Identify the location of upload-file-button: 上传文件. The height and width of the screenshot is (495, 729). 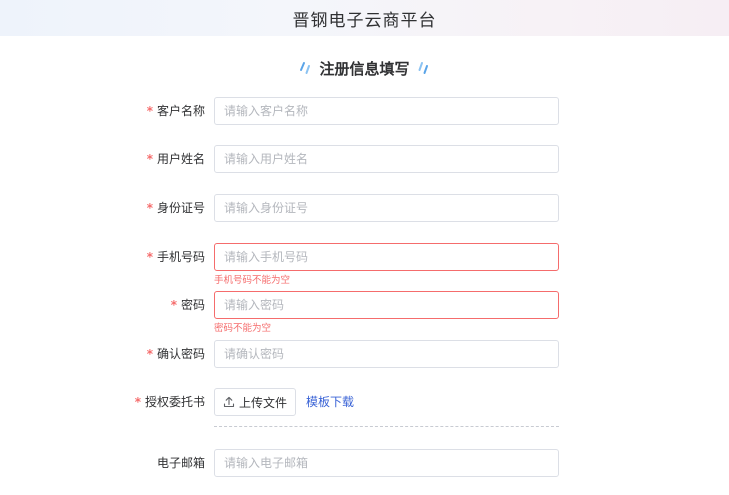
(255, 402).